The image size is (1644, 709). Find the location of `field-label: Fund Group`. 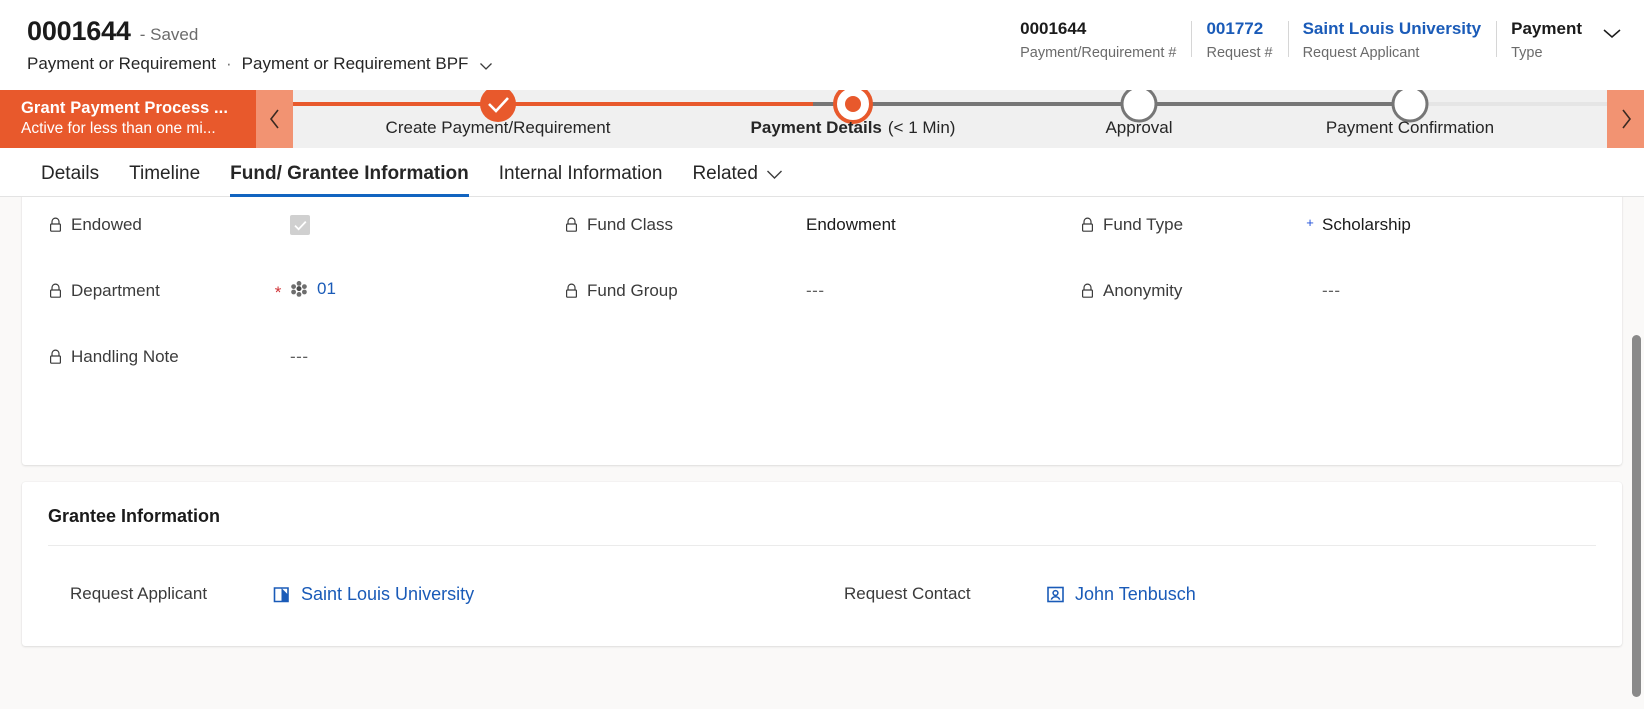

field-label: Fund Group is located at coordinates (632, 290).